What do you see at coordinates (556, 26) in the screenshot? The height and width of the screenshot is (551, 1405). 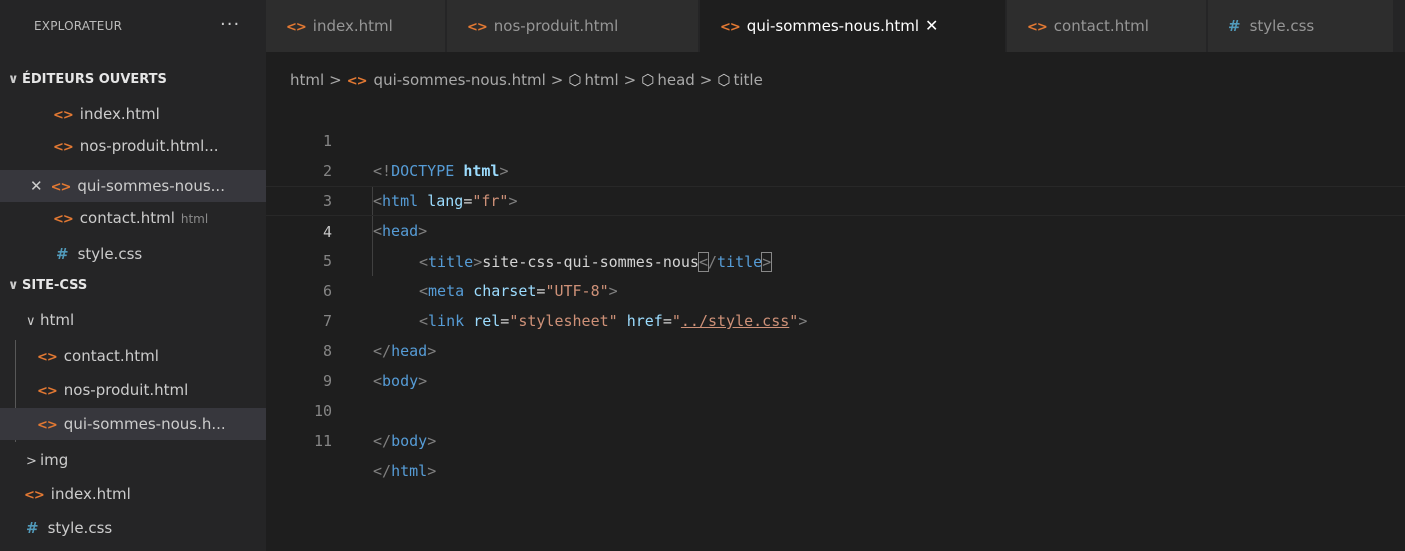 I see `tab-label: nos-produit.html` at bounding box center [556, 26].